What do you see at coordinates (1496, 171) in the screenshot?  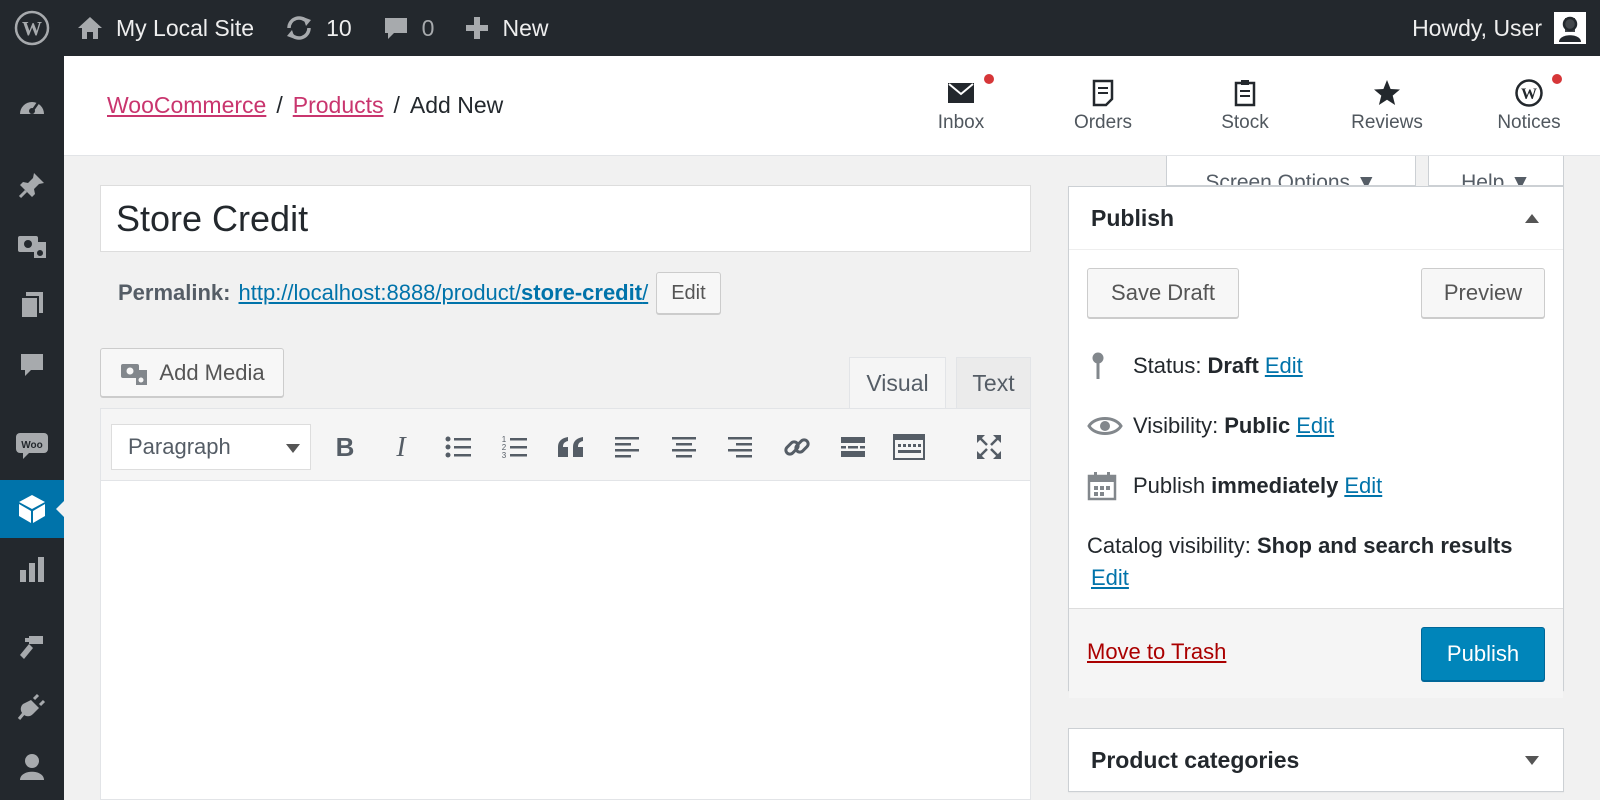 I see `help-tab: Help ▼` at bounding box center [1496, 171].